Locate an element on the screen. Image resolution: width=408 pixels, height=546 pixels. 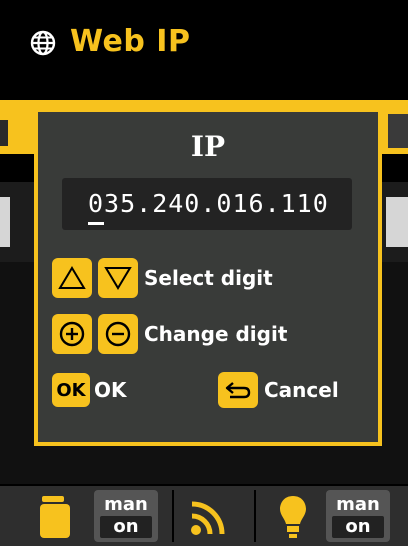
change-digit-hint: Change digit is located at coordinates (169, 334).